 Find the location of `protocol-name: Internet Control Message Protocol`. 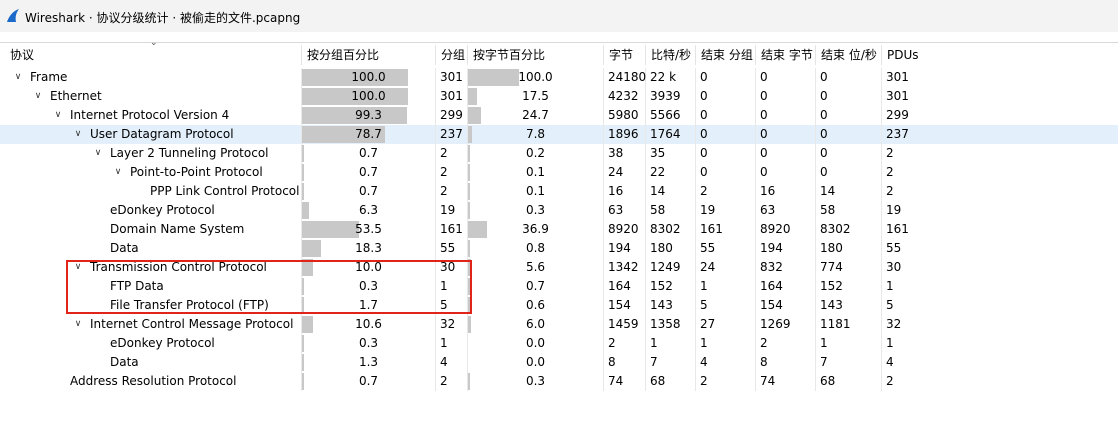

protocol-name: Internet Control Message Protocol is located at coordinates (192, 324).